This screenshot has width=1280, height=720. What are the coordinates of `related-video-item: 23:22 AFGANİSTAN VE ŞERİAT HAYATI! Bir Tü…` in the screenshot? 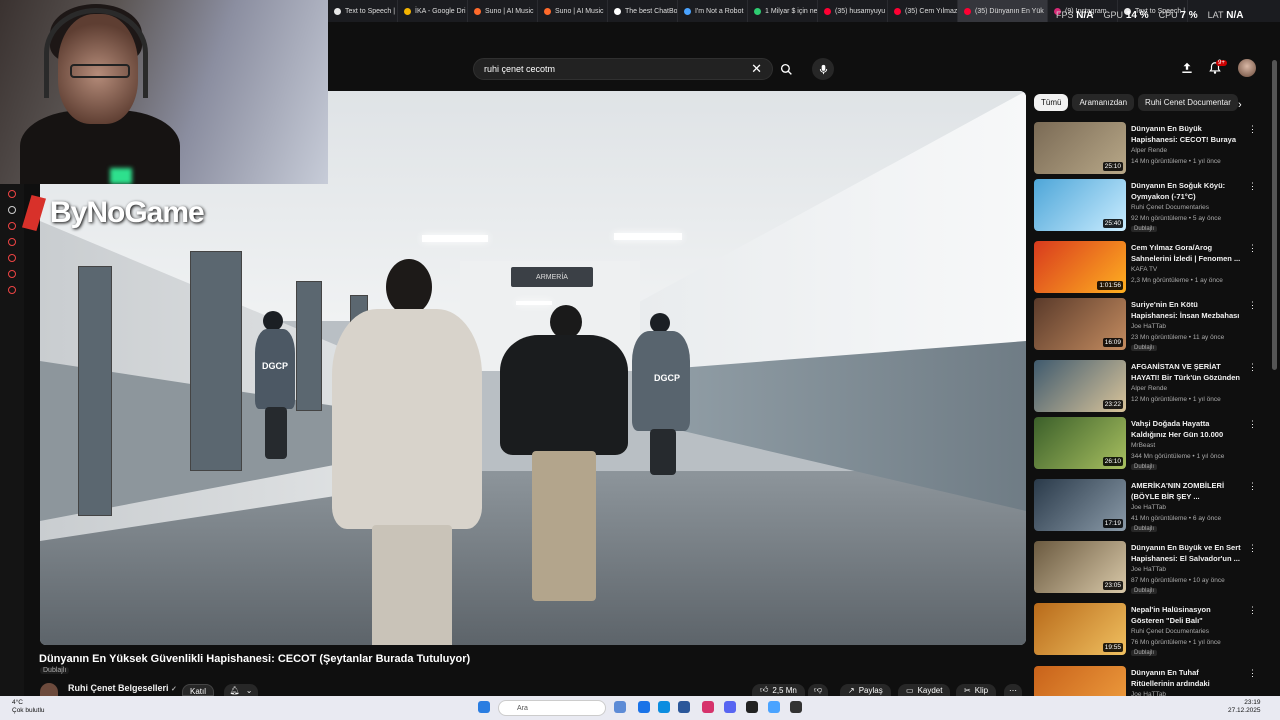 It's located at (1147, 388).